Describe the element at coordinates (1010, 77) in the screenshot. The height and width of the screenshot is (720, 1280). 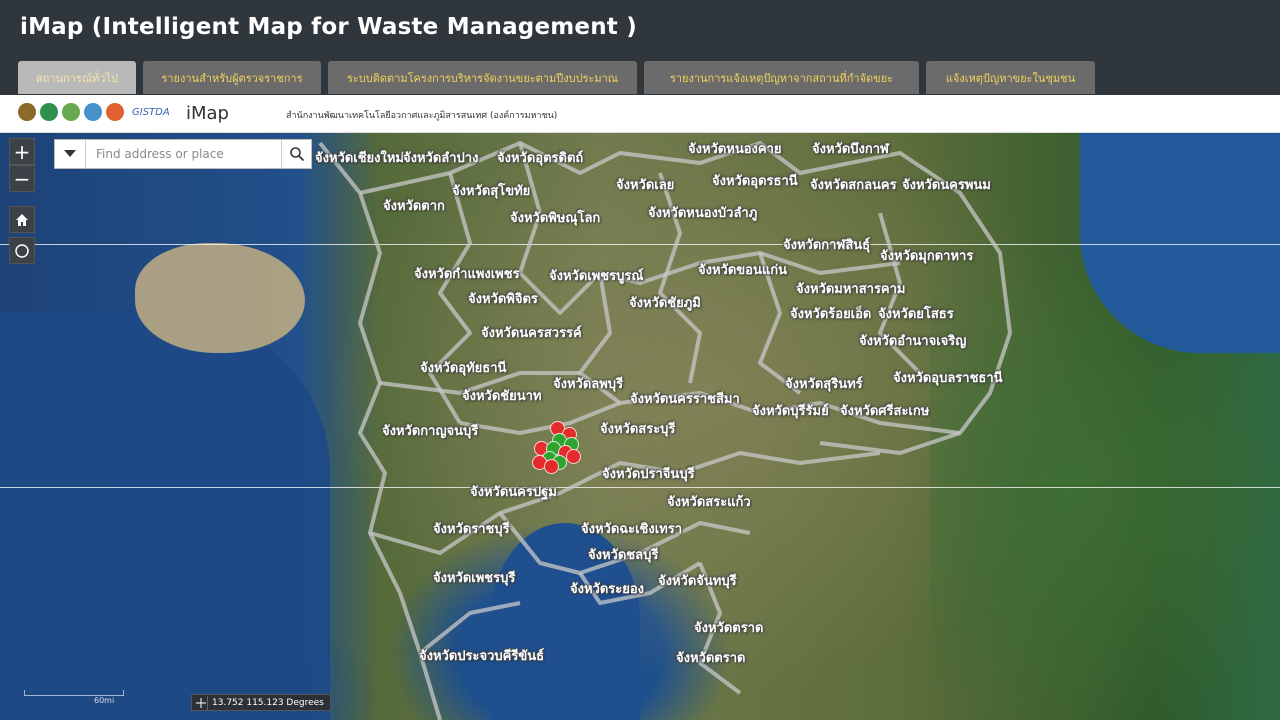
I see `tab-community-report: แจ้งเหตุปัญหาขยะในชุมชน` at that location.